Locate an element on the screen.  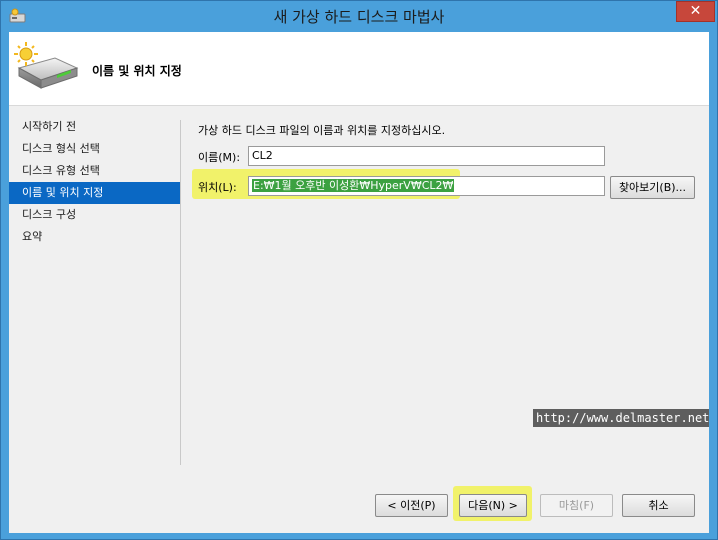
next-button: 다음(N) > is located at coordinates (493, 505).